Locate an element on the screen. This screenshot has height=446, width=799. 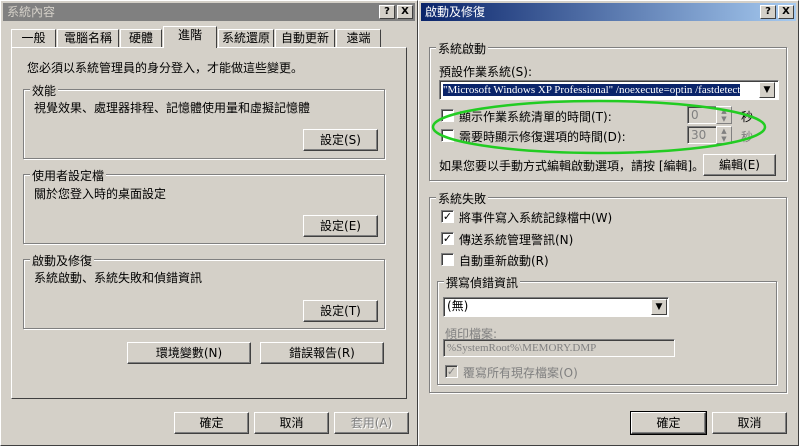
system-failure-title: 系統失敗 is located at coordinates (462, 198).